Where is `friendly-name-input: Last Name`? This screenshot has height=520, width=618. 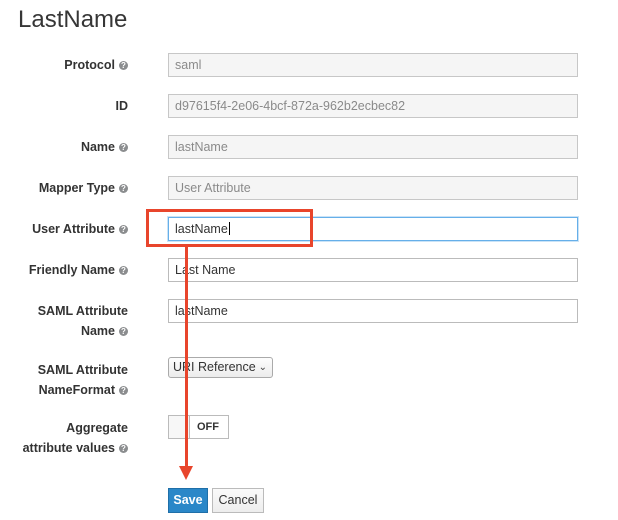
friendly-name-input: Last Name is located at coordinates (373, 270).